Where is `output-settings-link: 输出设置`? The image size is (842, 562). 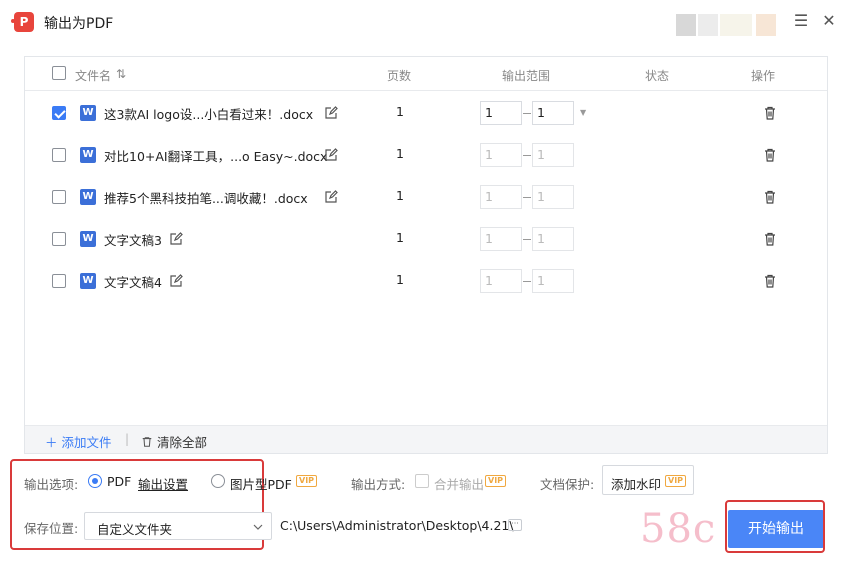 output-settings-link: 输出设置 is located at coordinates (163, 483).